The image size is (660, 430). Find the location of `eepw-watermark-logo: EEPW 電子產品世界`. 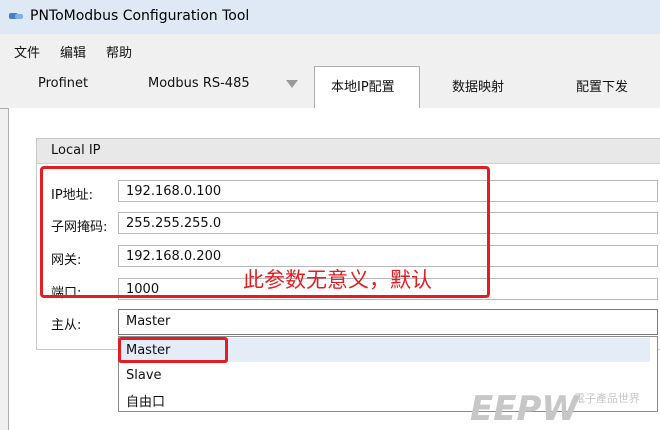

eepw-watermark-logo: EEPW 電子產品世界 is located at coordinates (555, 407).